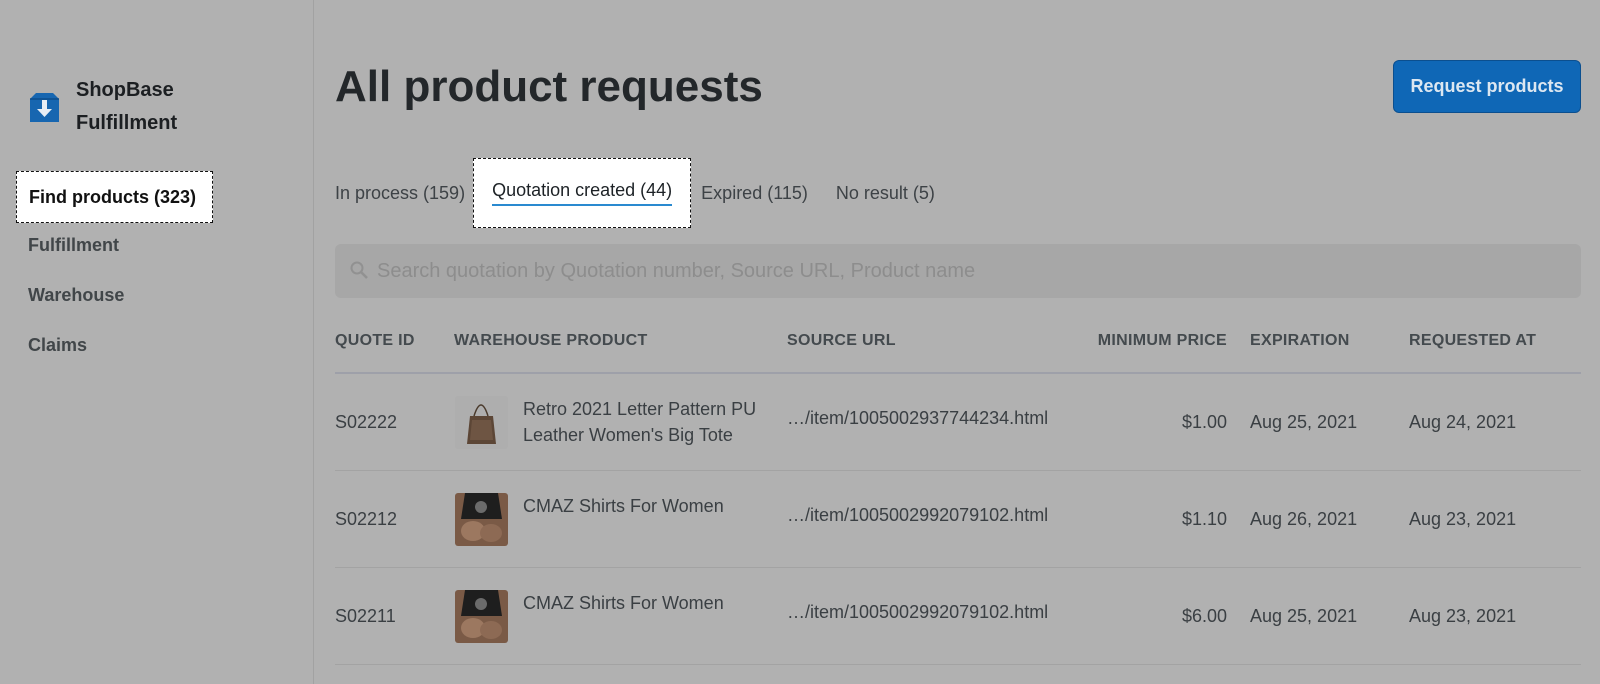 Image resolution: width=1600 pixels, height=684 pixels. Describe the element at coordinates (365, 616) in the screenshot. I see `quote-id: S02211` at that location.